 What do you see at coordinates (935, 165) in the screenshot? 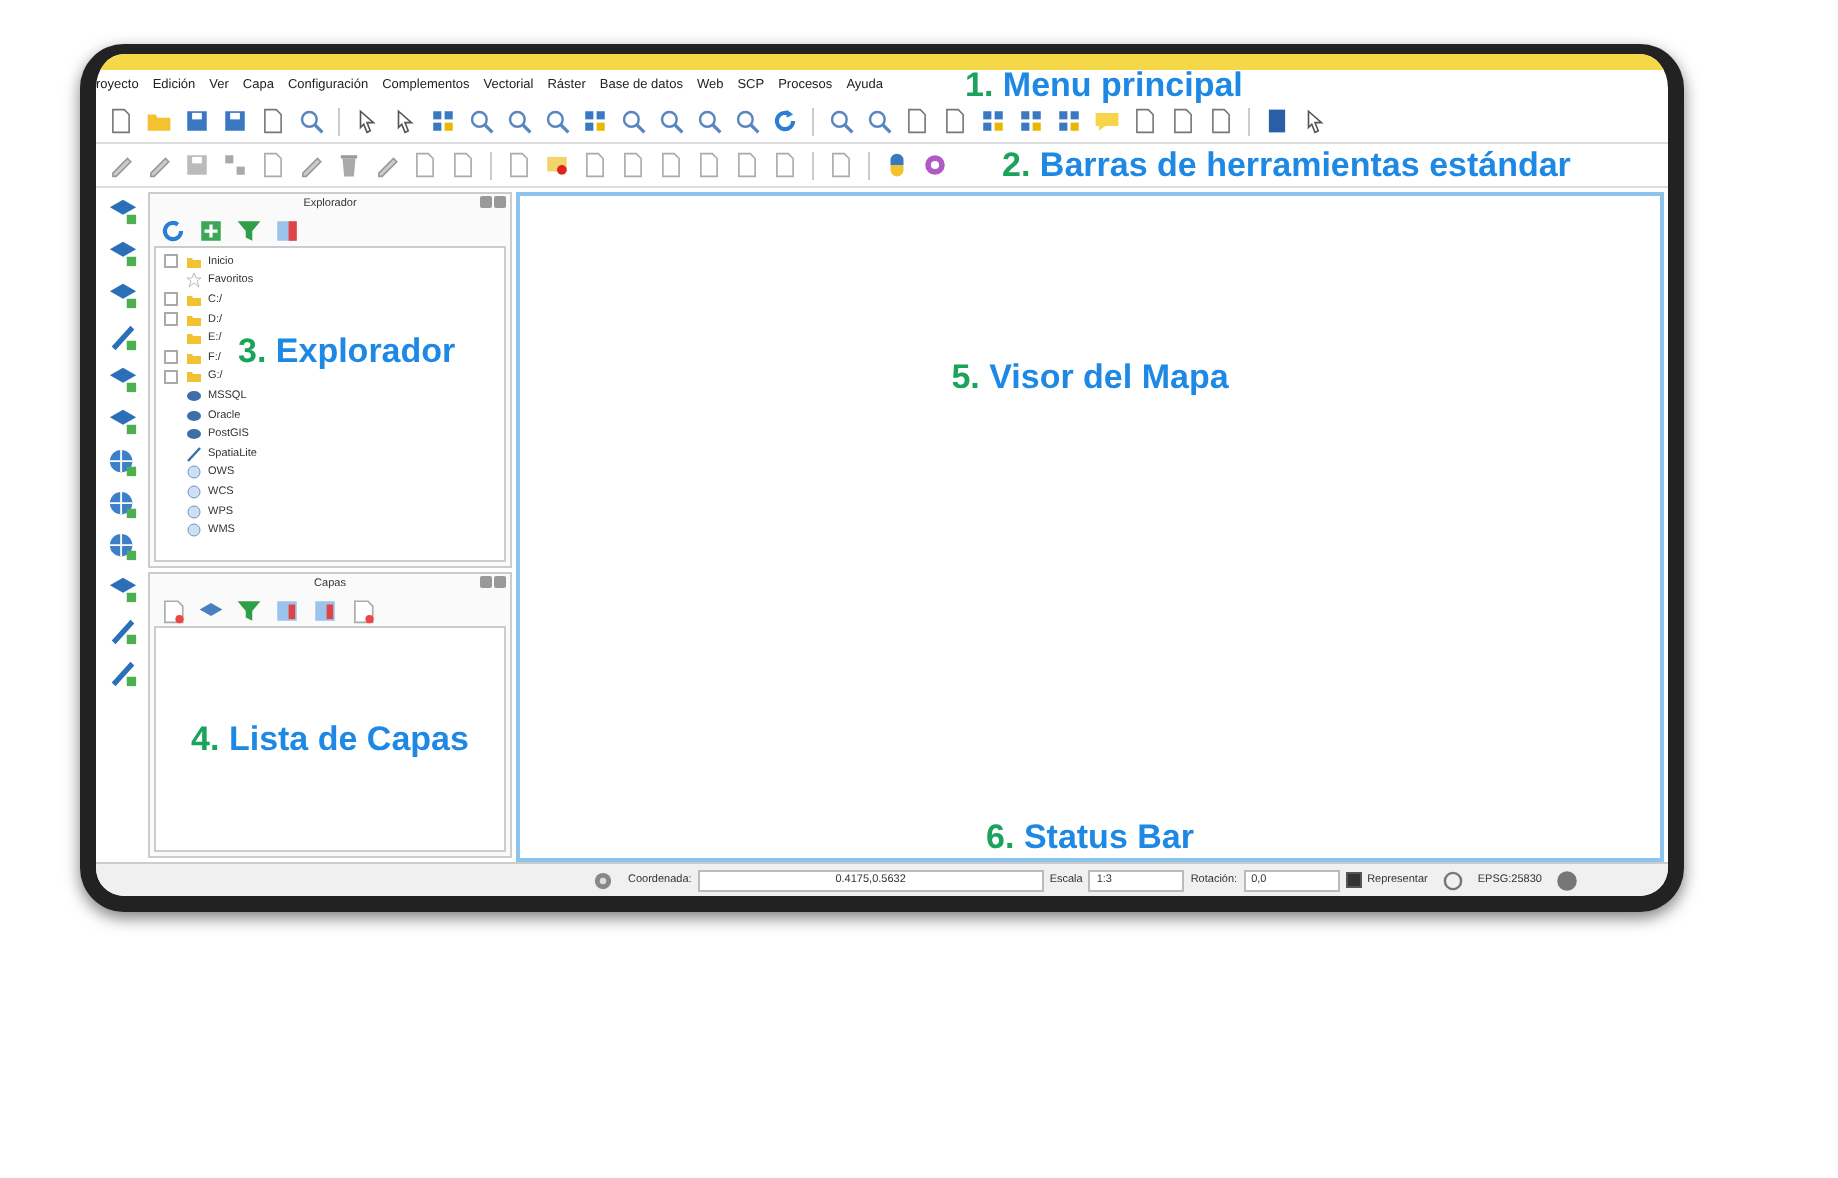
I see `ring-icon` at bounding box center [935, 165].